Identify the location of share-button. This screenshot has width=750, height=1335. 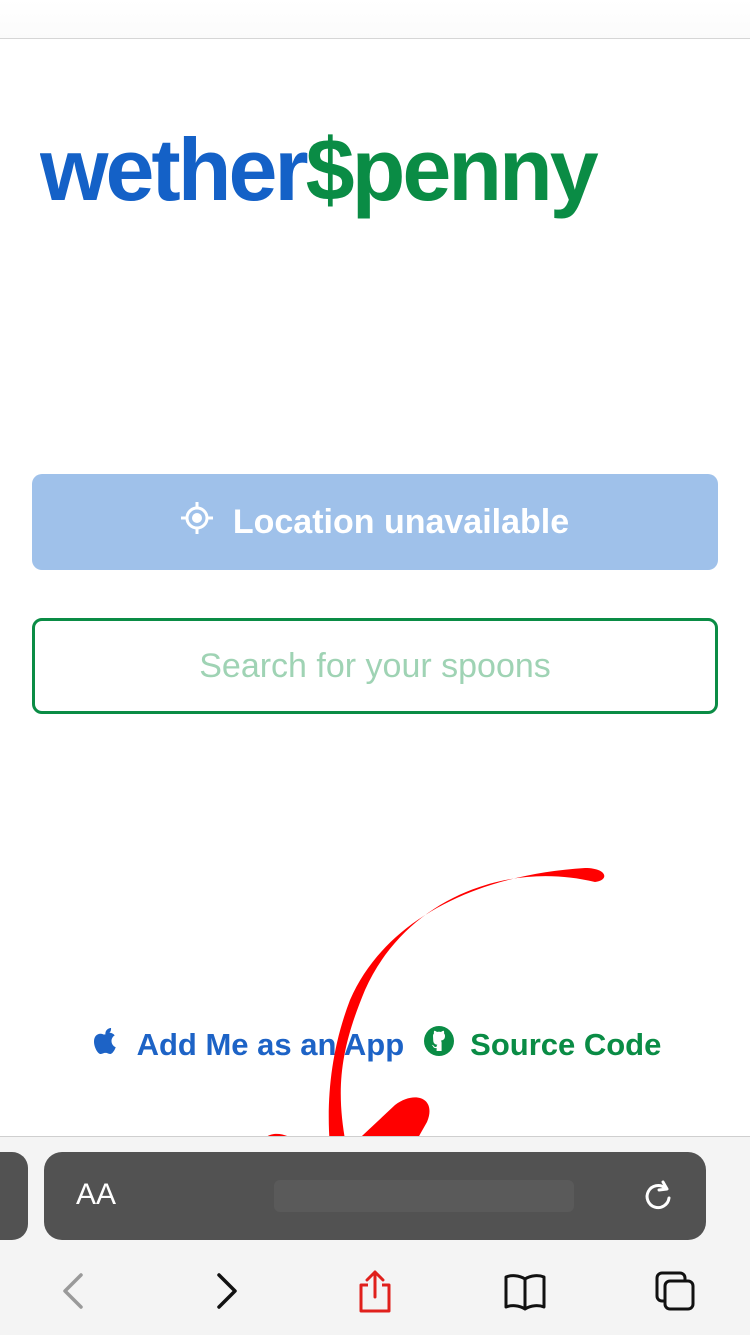
(375, 1291).